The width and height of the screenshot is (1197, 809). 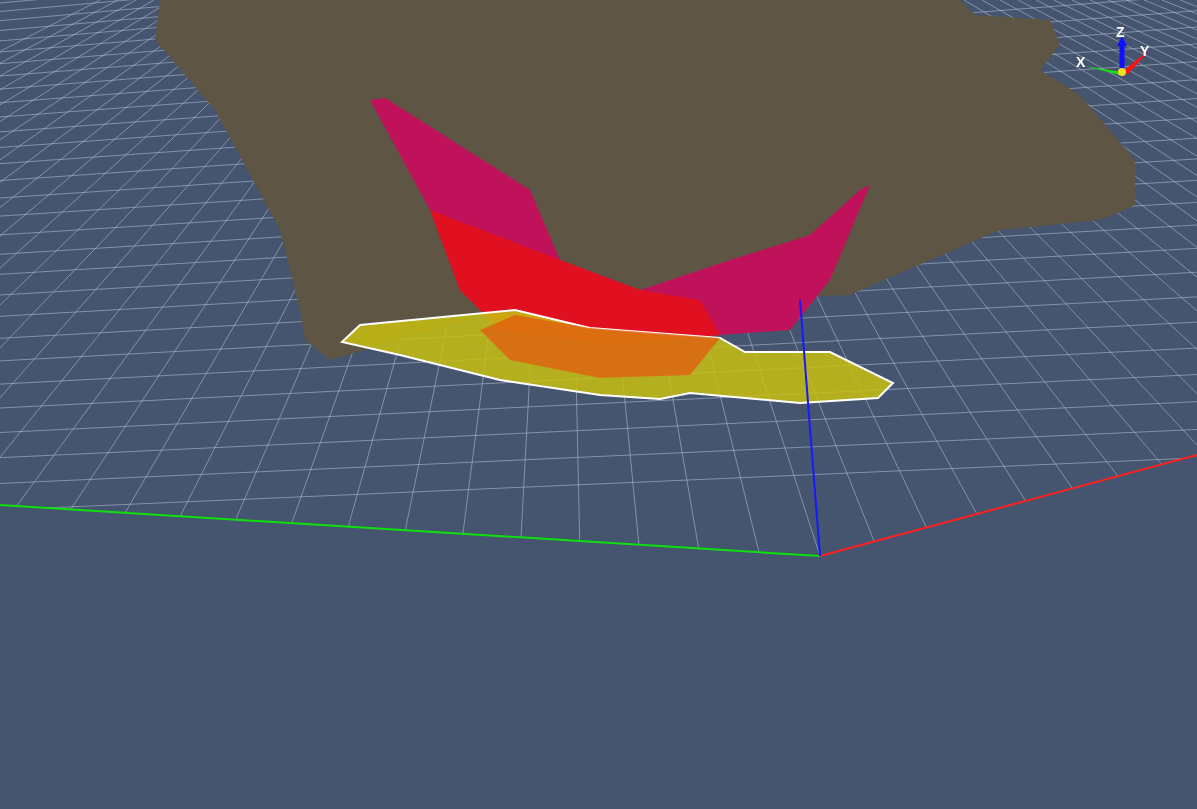 What do you see at coordinates (1120, 32) in the screenshot?
I see `z-axis-label: Z` at bounding box center [1120, 32].